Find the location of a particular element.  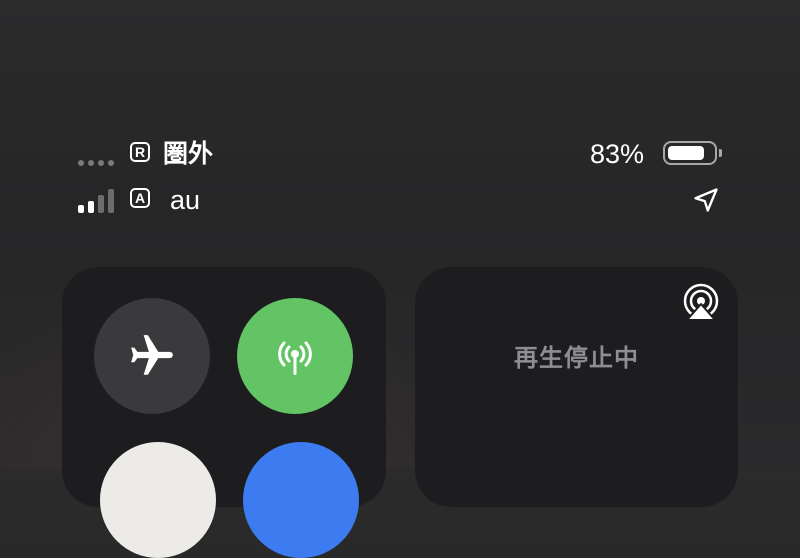

cellular-antenna-icon is located at coordinates (295, 358).